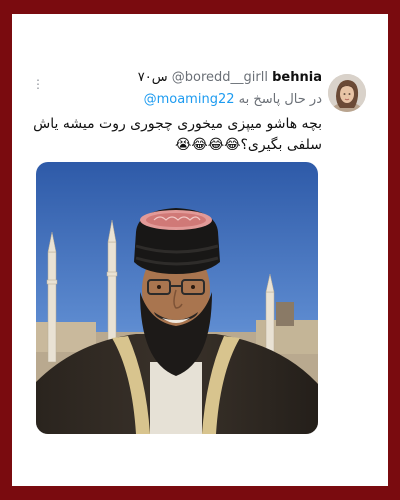 The height and width of the screenshot is (500, 400). I want to click on avatar, so click(347, 93).